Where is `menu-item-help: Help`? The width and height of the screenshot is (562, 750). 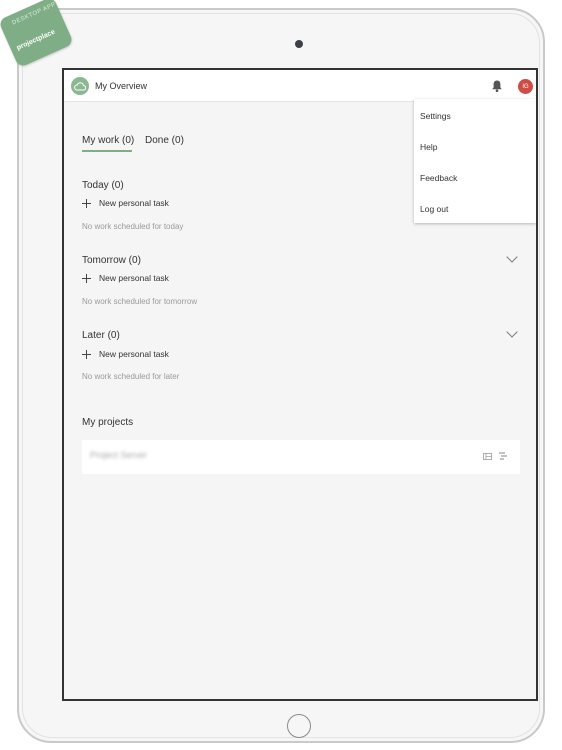 menu-item-help: Help is located at coordinates (428, 147).